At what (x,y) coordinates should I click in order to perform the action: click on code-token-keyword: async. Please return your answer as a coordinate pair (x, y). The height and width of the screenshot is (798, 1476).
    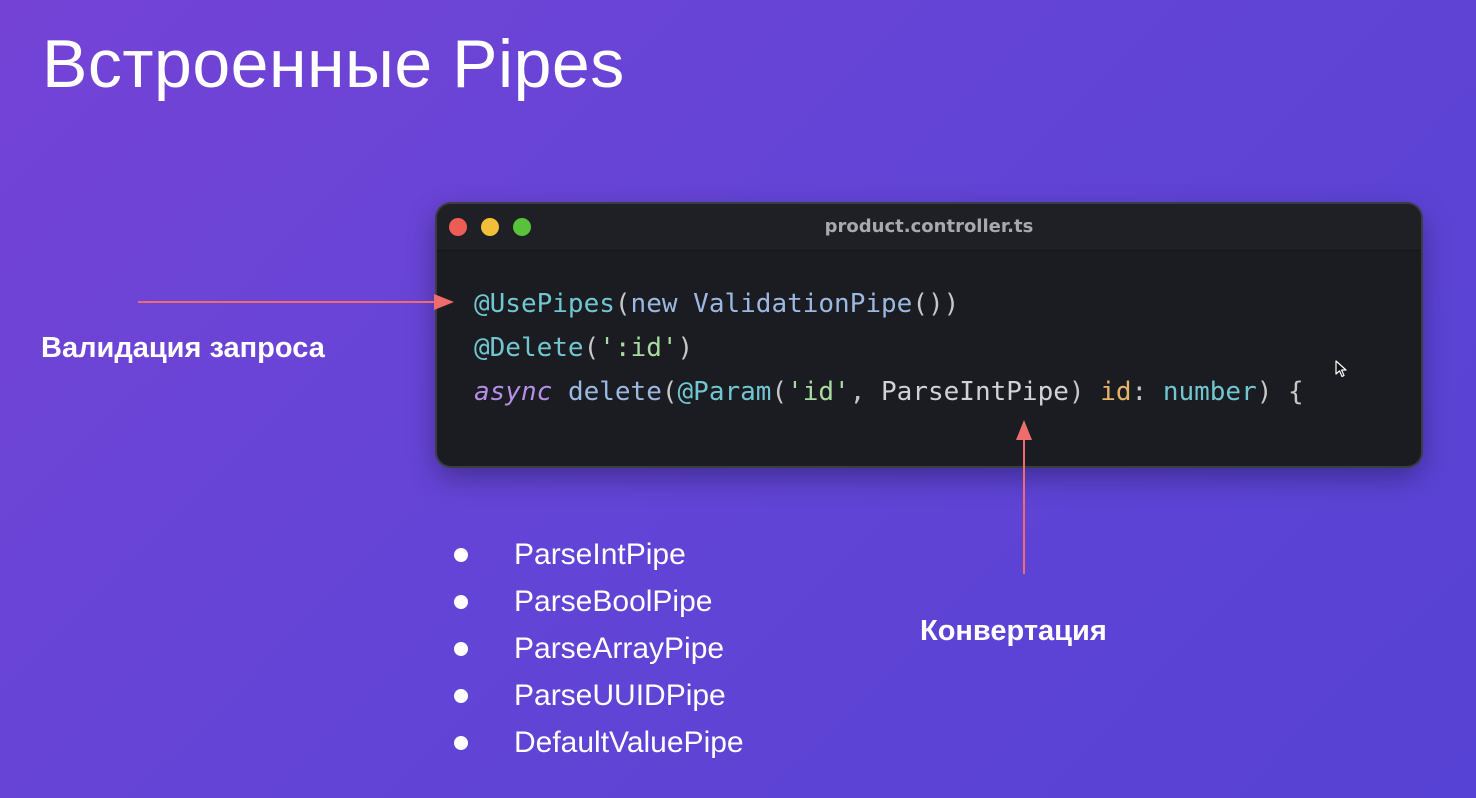
    Looking at the image, I should click on (513, 392).